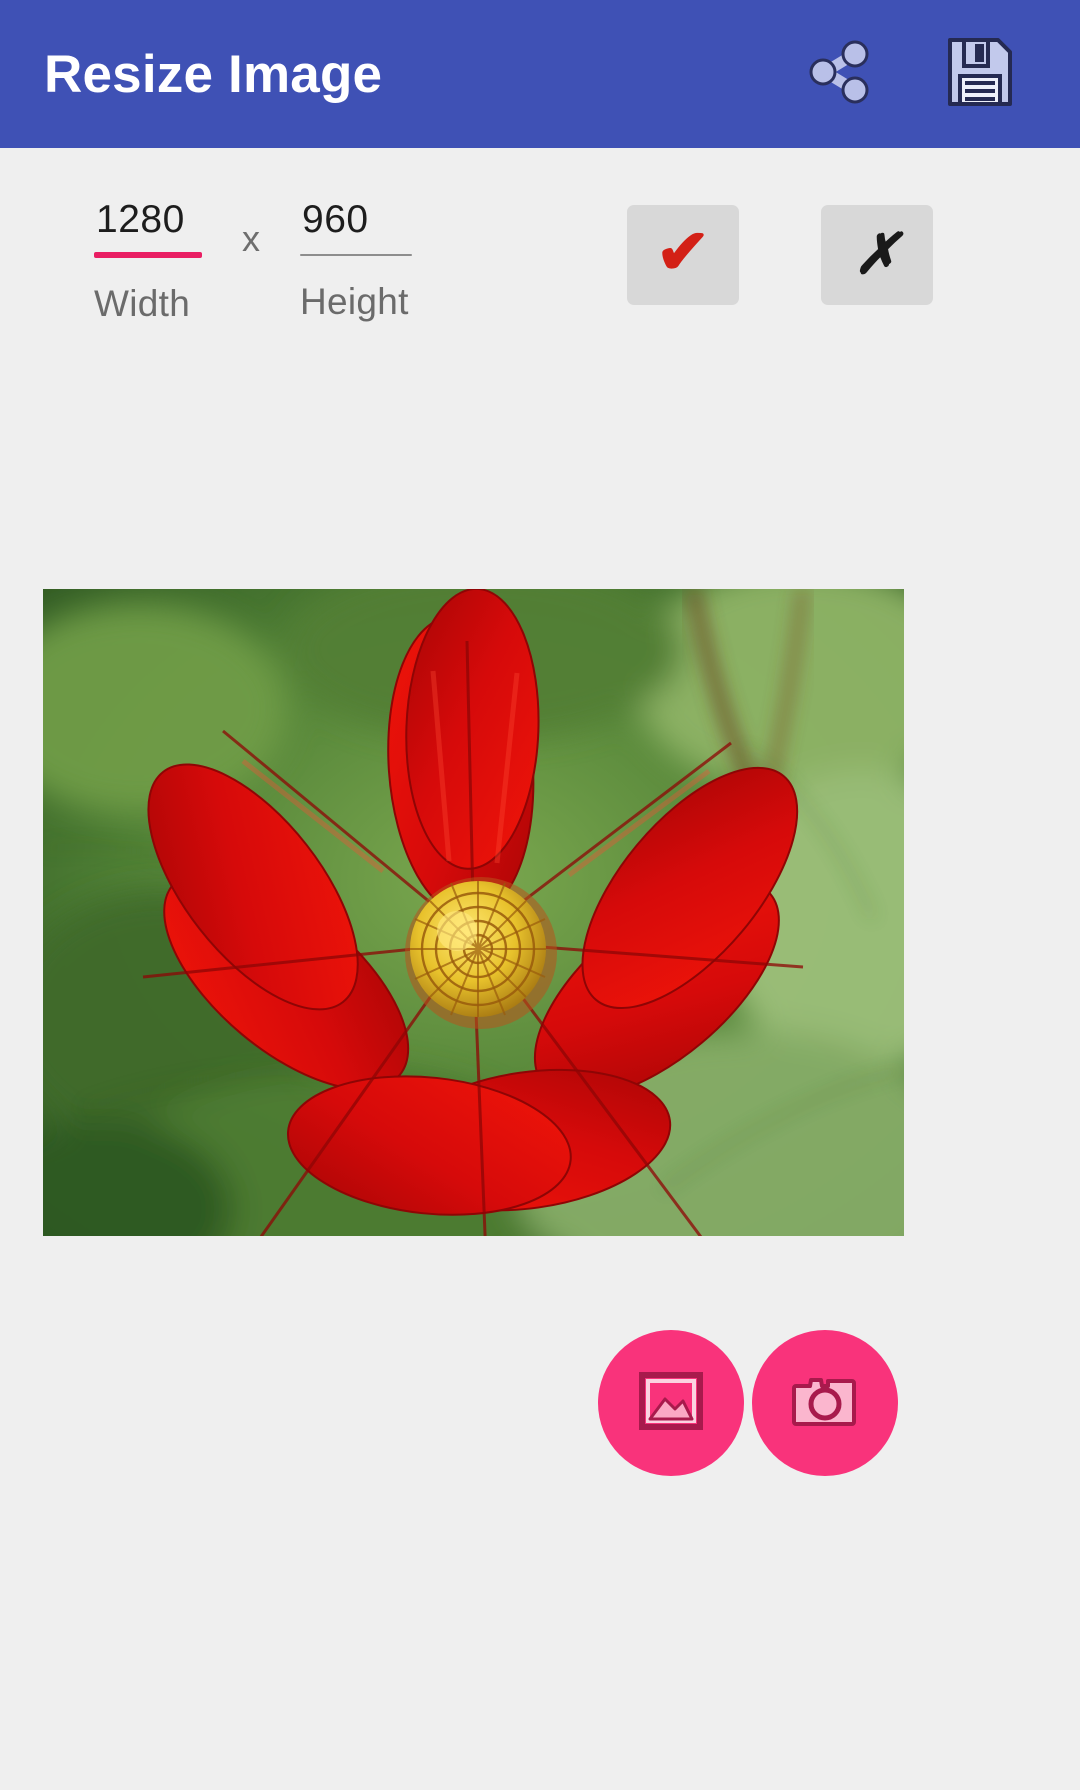 The height and width of the screenshot is (1790, 1080). I want to click on apply-button: ✔, so click(683, 255).